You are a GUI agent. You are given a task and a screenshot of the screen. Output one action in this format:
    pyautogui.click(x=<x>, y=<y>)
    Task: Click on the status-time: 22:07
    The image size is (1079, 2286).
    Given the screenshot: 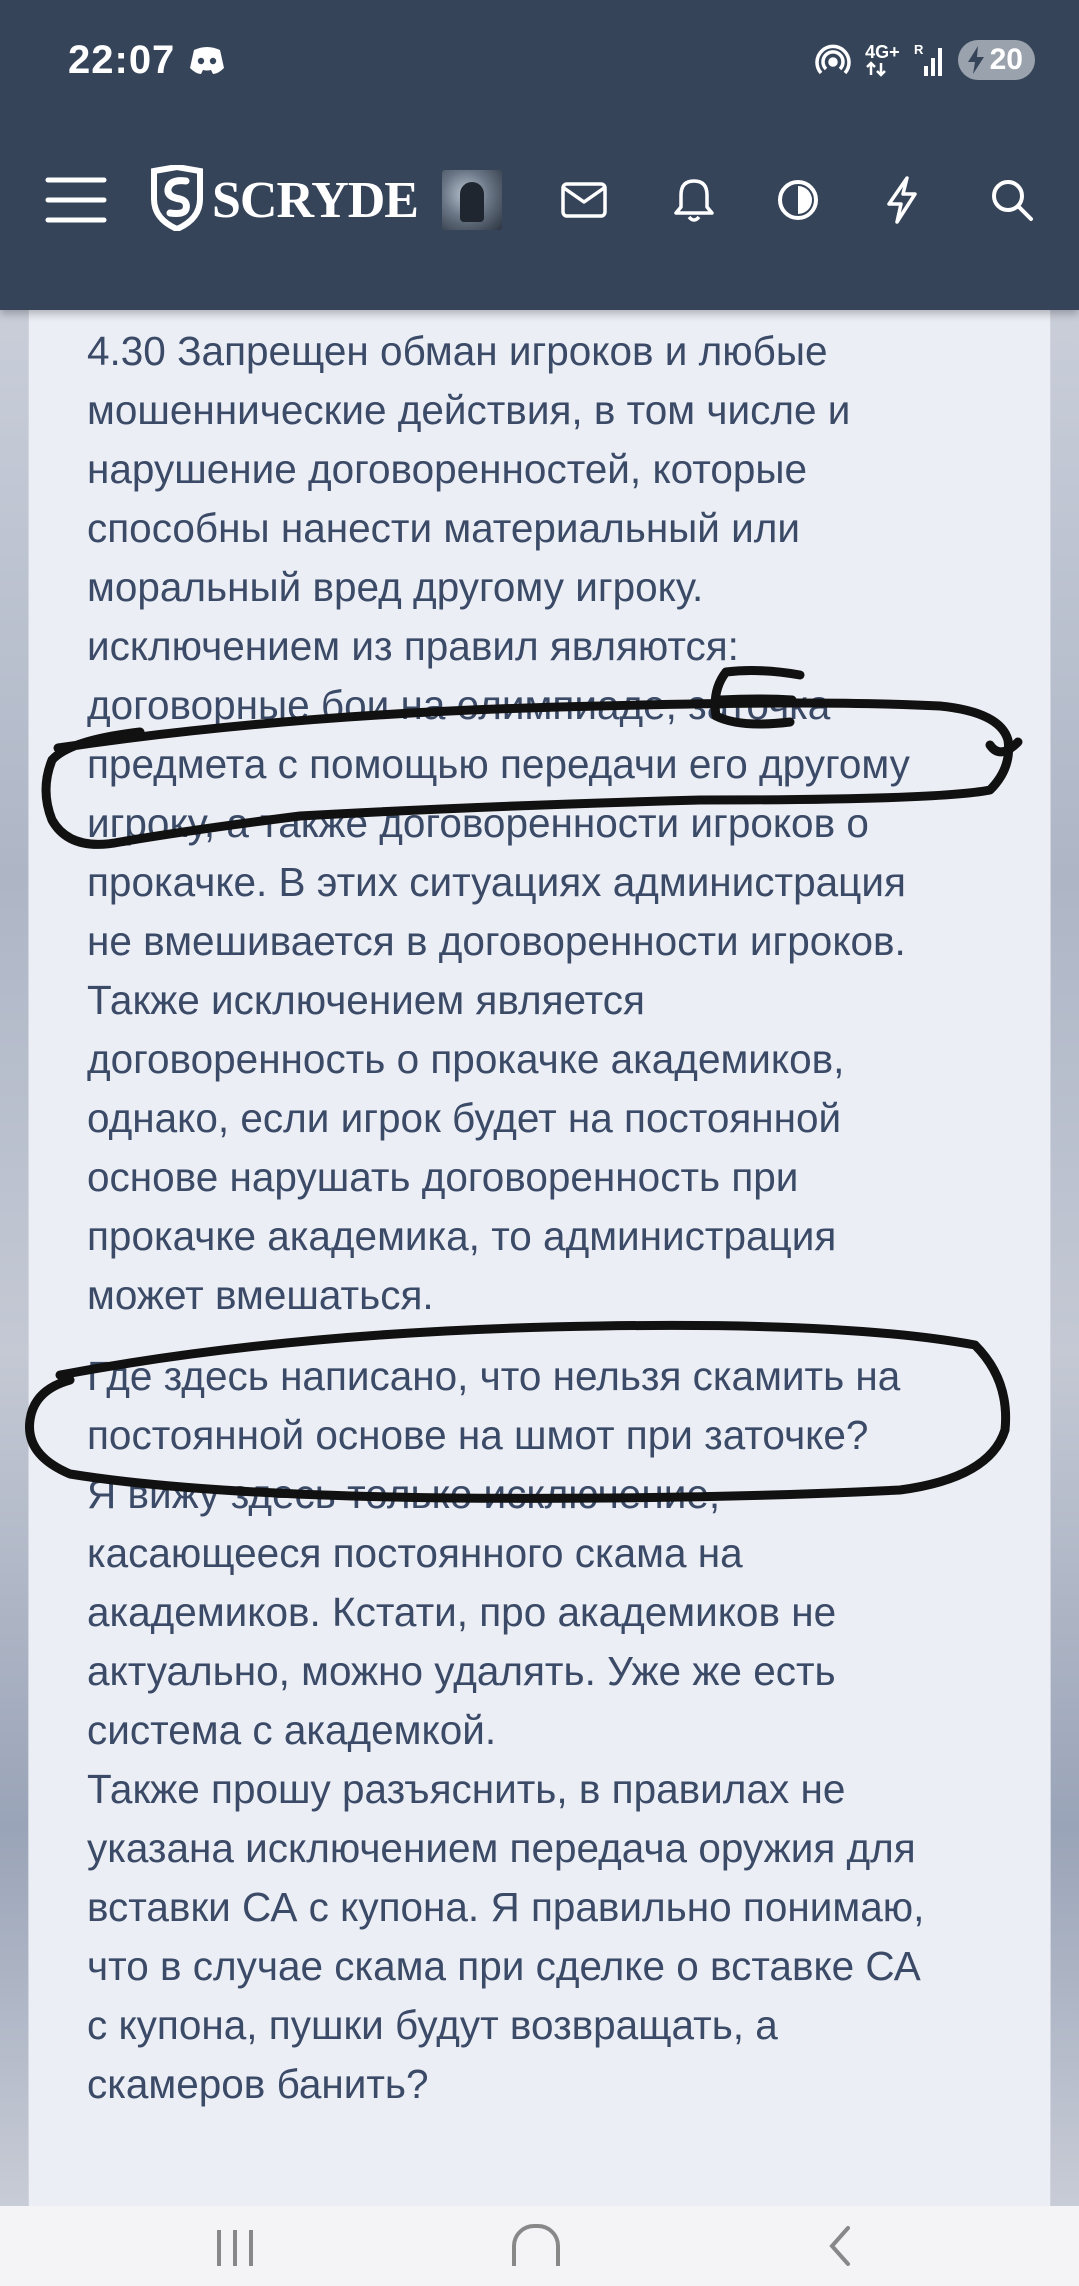 What is the action you would take?
    pyautogui.click(x=122, y=60)
    